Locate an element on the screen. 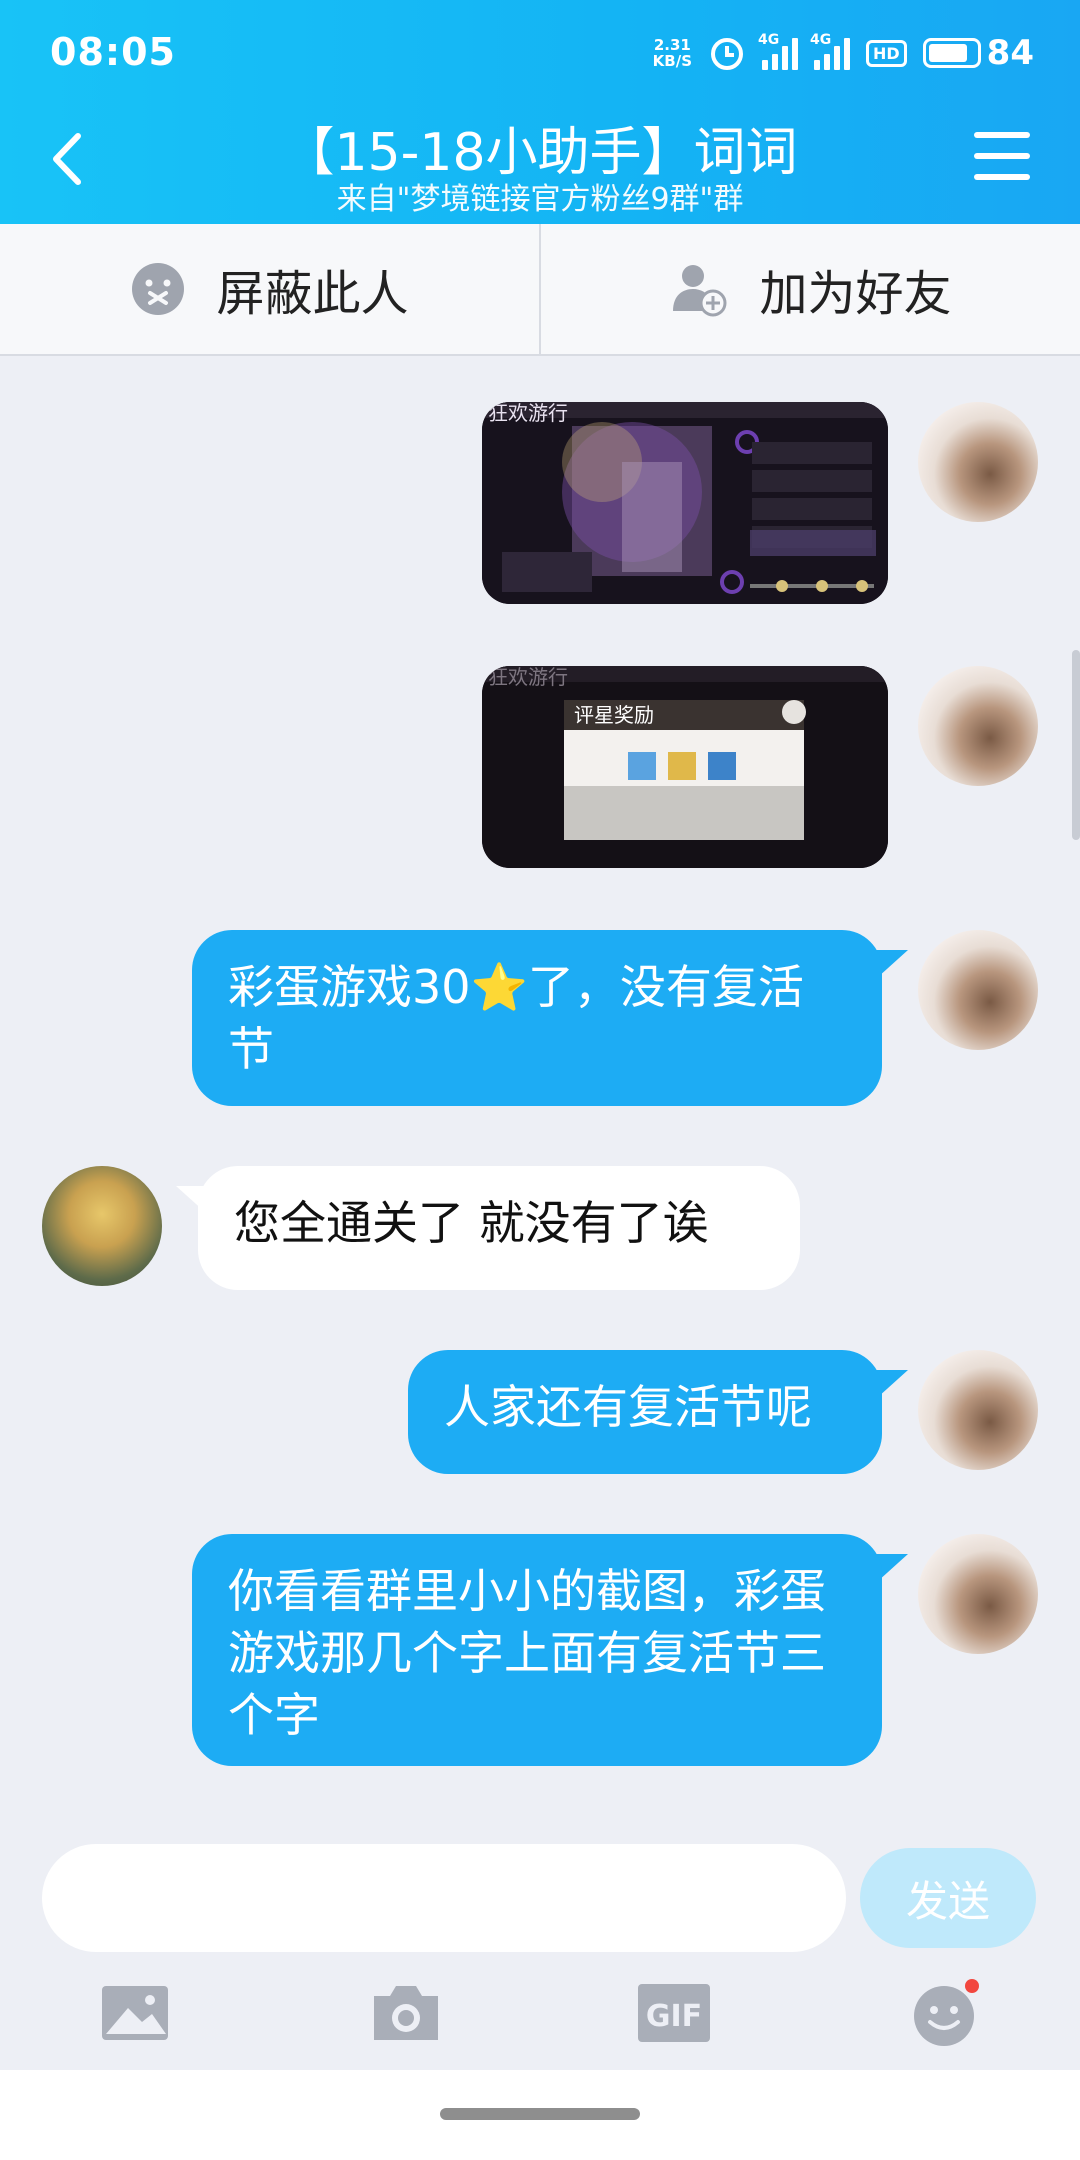 This screenshot has width=1080, height=2160. stranger-action-bar: 屏蔽此人 加为好友 is located at coordinates (540, 290).